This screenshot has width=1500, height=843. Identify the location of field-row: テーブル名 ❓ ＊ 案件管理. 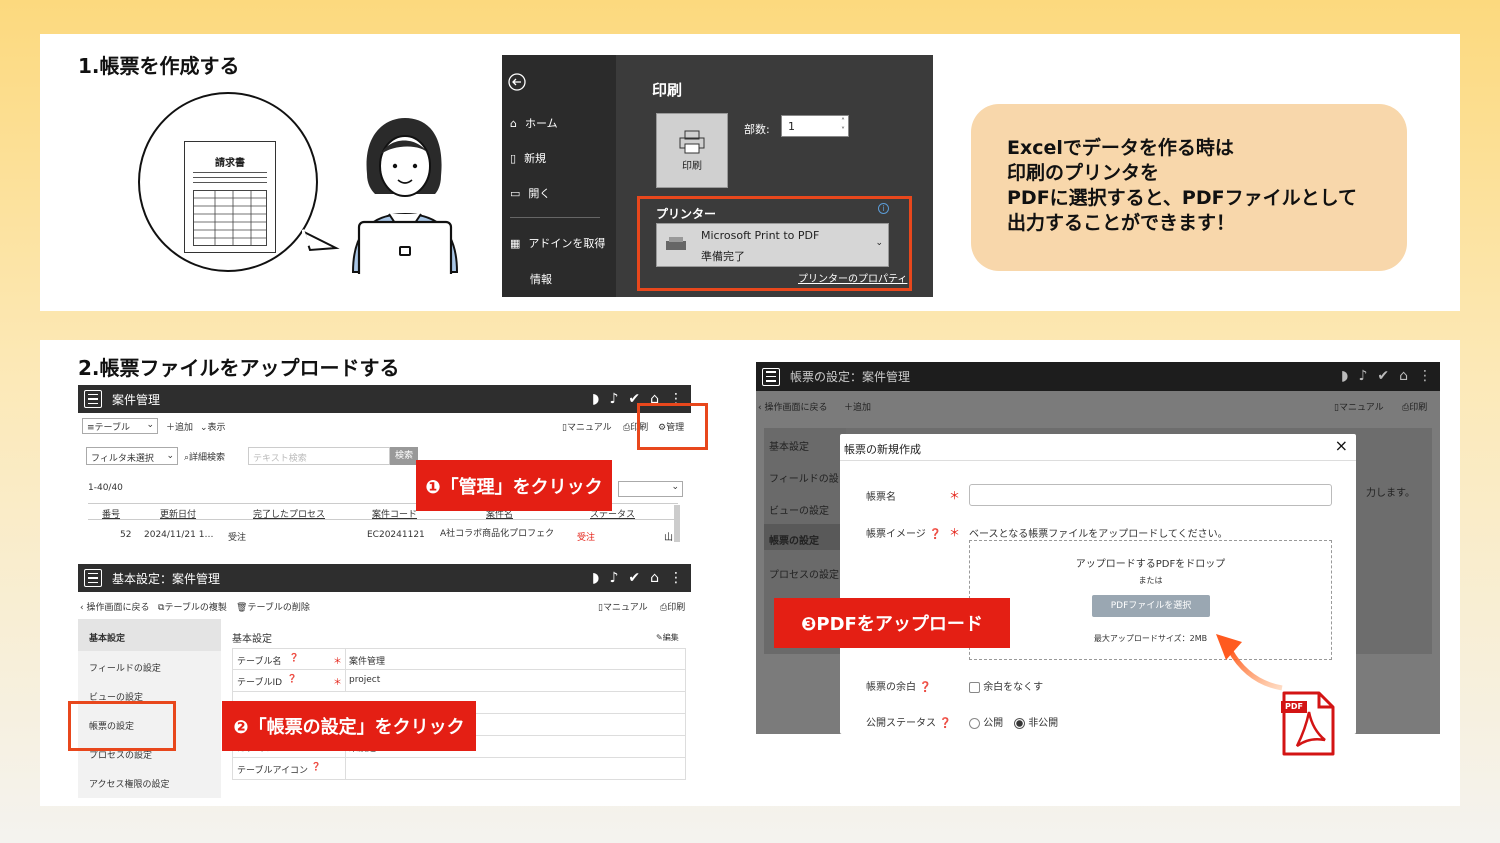
(459, 659).